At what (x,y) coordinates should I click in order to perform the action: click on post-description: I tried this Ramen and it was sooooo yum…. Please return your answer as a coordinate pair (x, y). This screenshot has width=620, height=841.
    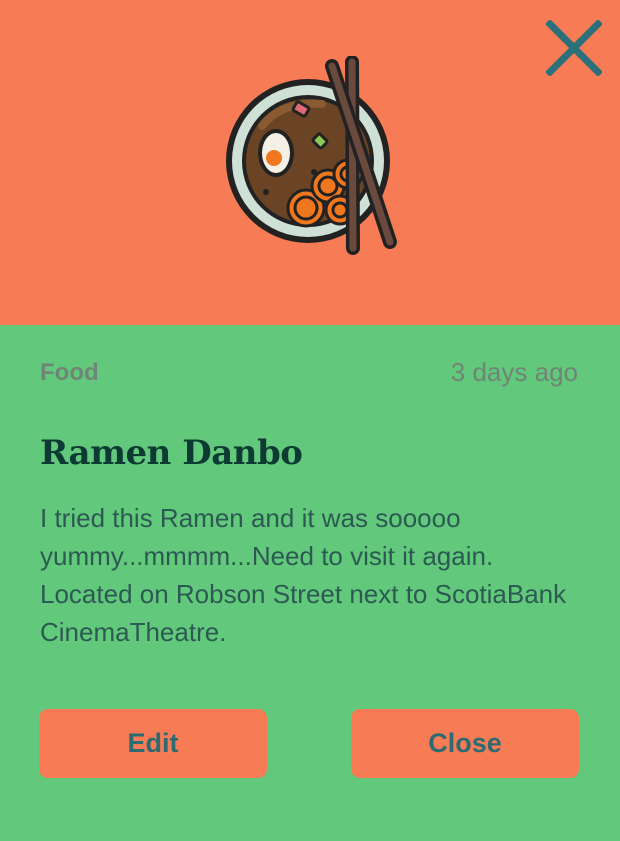
    Looking at the image, I should click on (303, 575).